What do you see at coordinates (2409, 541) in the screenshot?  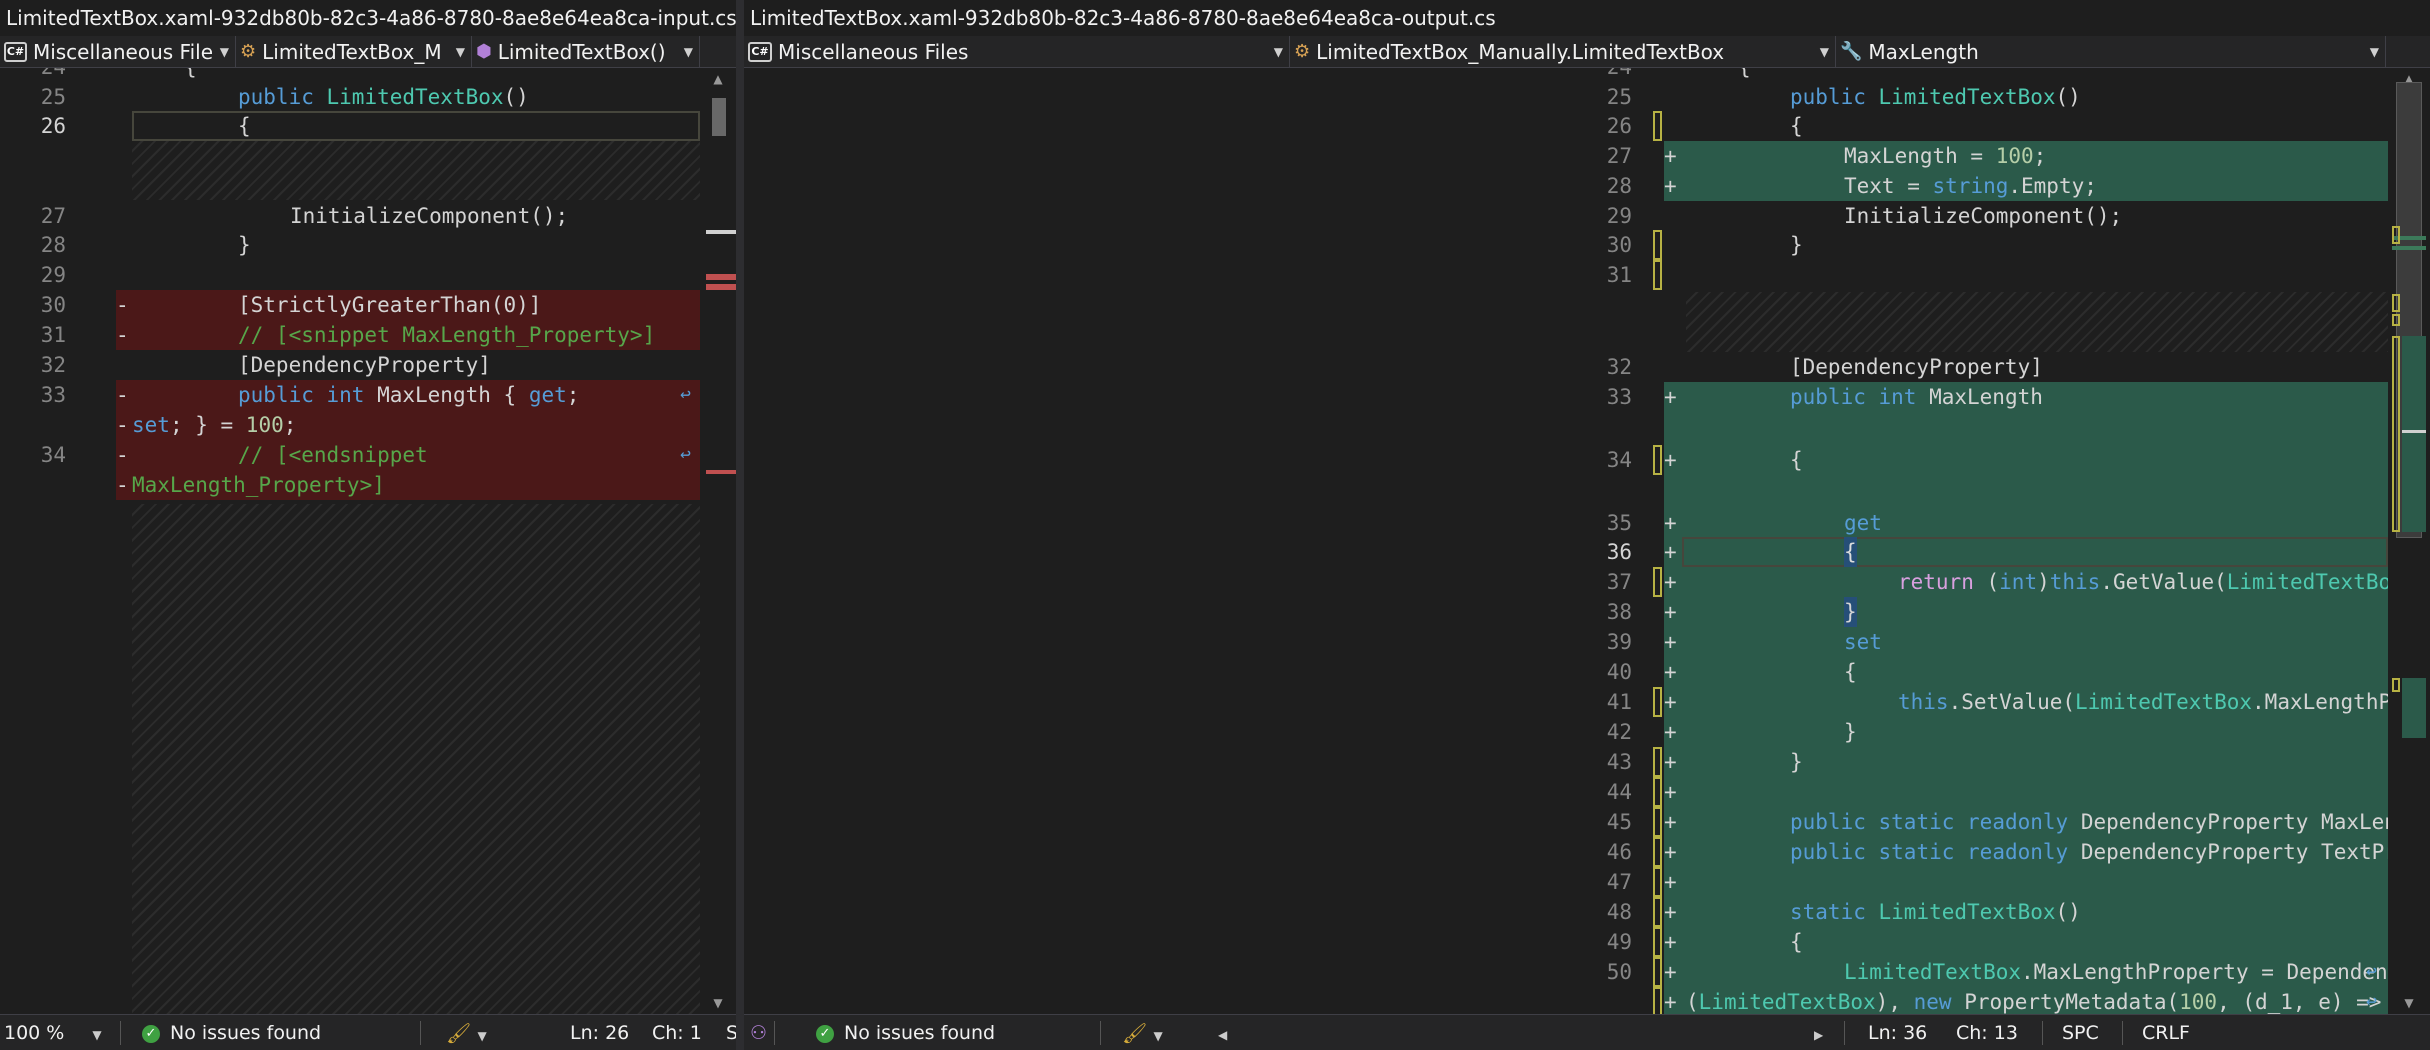 I see `right-vertical-scrollbar: ▲ ▼` at bounding box center [2409, 541].